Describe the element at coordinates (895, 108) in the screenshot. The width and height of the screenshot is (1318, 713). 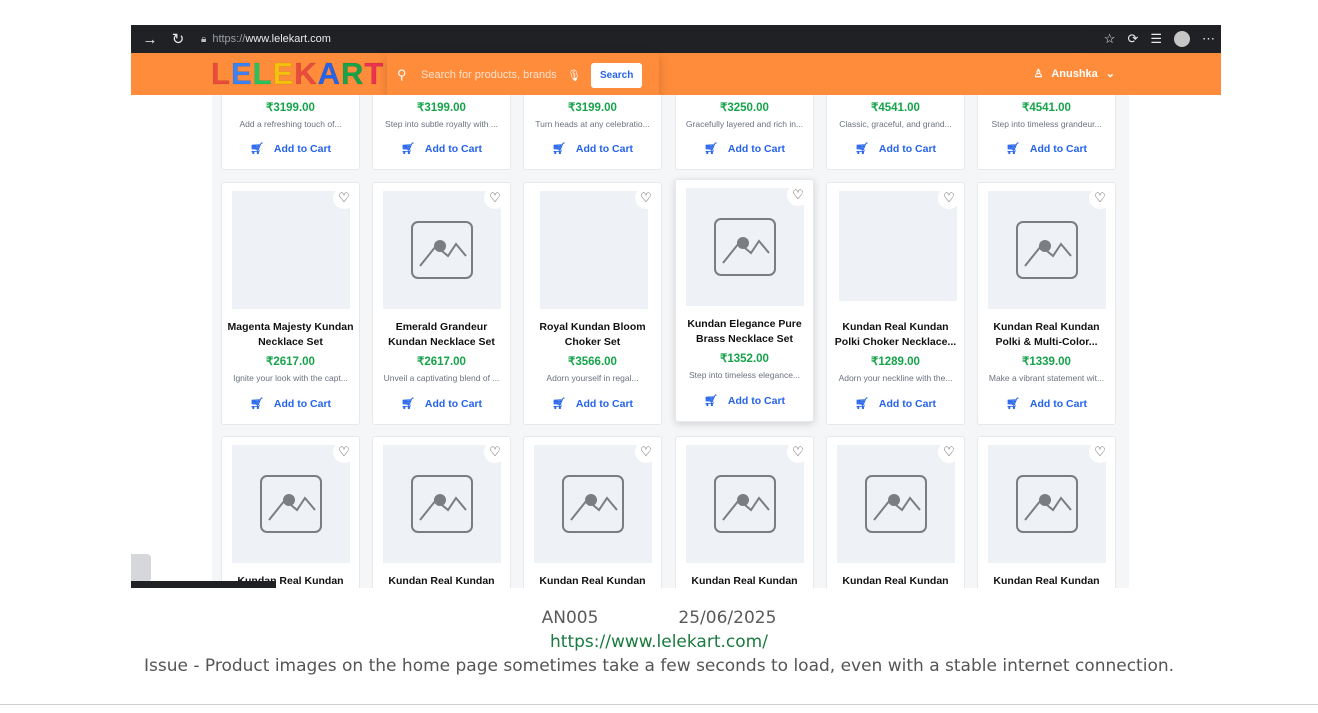
I see `product-price: ₹4541.00` at that location.